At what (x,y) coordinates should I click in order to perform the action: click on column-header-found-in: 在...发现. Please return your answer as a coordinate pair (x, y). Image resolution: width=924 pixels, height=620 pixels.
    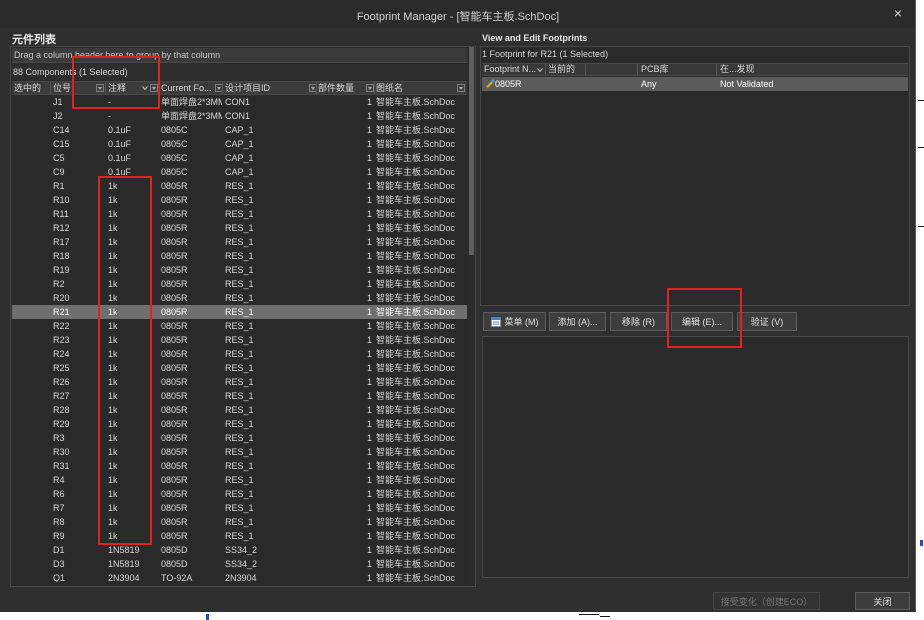
    Looking at the image, I should click on (737, 69).